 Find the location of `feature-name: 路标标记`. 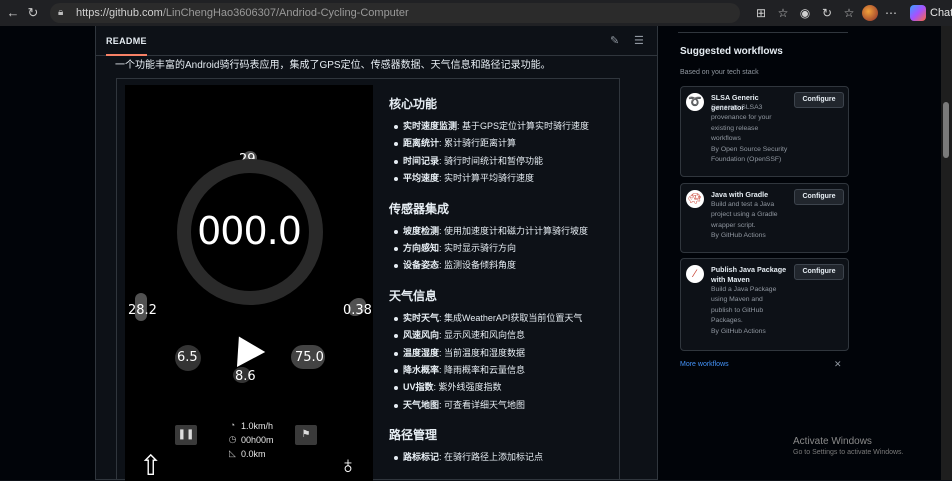

feature-name: 路标标记 is located at coordinates (421, 457).